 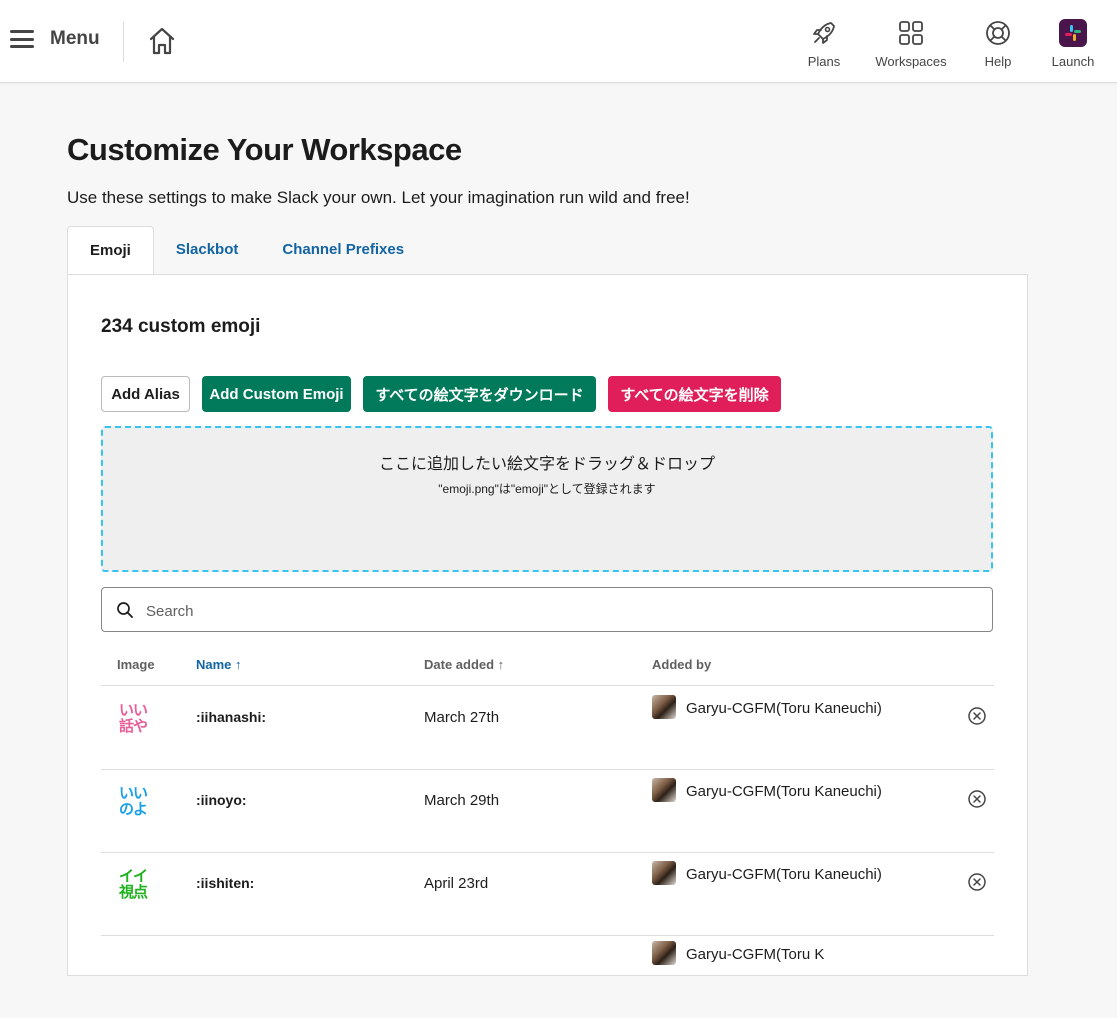 I want to click on search-box, so click(x=547, y=609).